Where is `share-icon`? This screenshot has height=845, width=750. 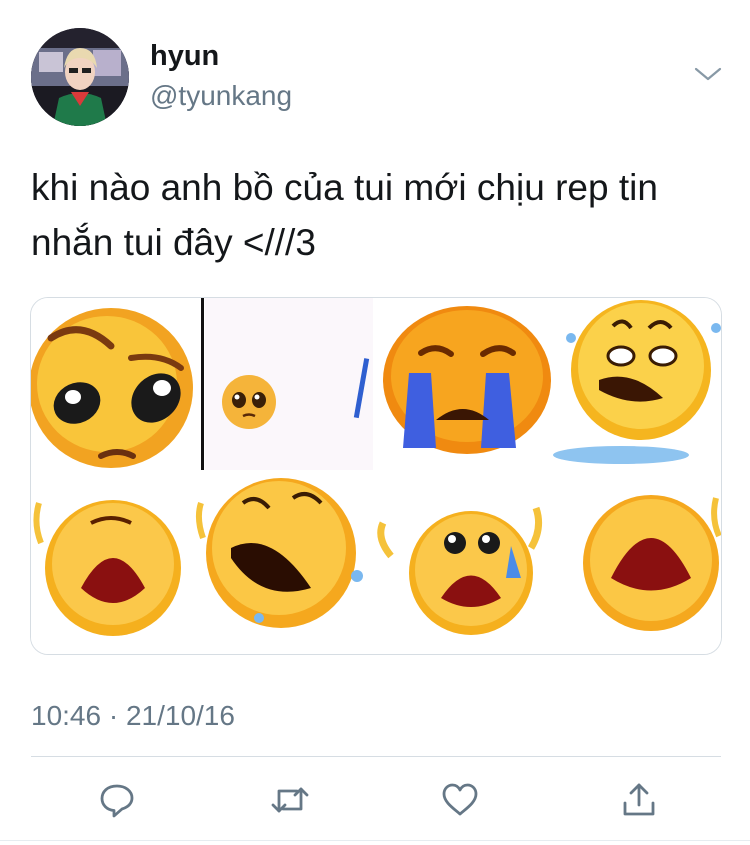
share-icon is located at coordinates (639, 799).